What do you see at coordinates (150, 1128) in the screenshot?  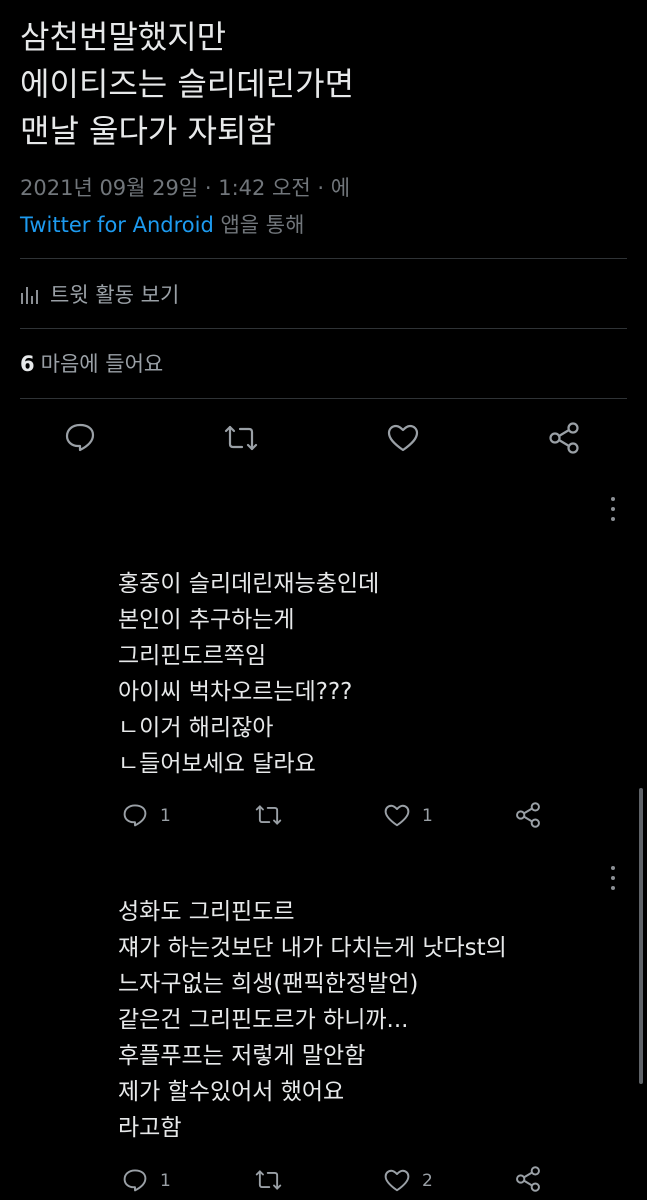 I see `reply-text-line: 라고함` at bounding box center [150, 1128].